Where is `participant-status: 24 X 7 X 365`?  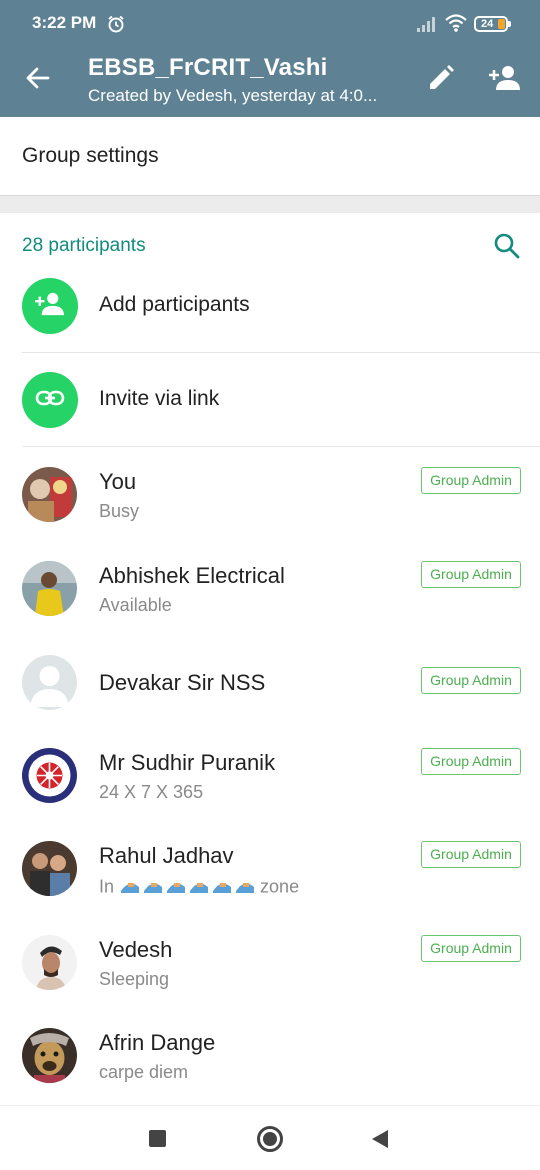
participant-status: 24 X 7 X 365 is located at coordinates (151, 792).